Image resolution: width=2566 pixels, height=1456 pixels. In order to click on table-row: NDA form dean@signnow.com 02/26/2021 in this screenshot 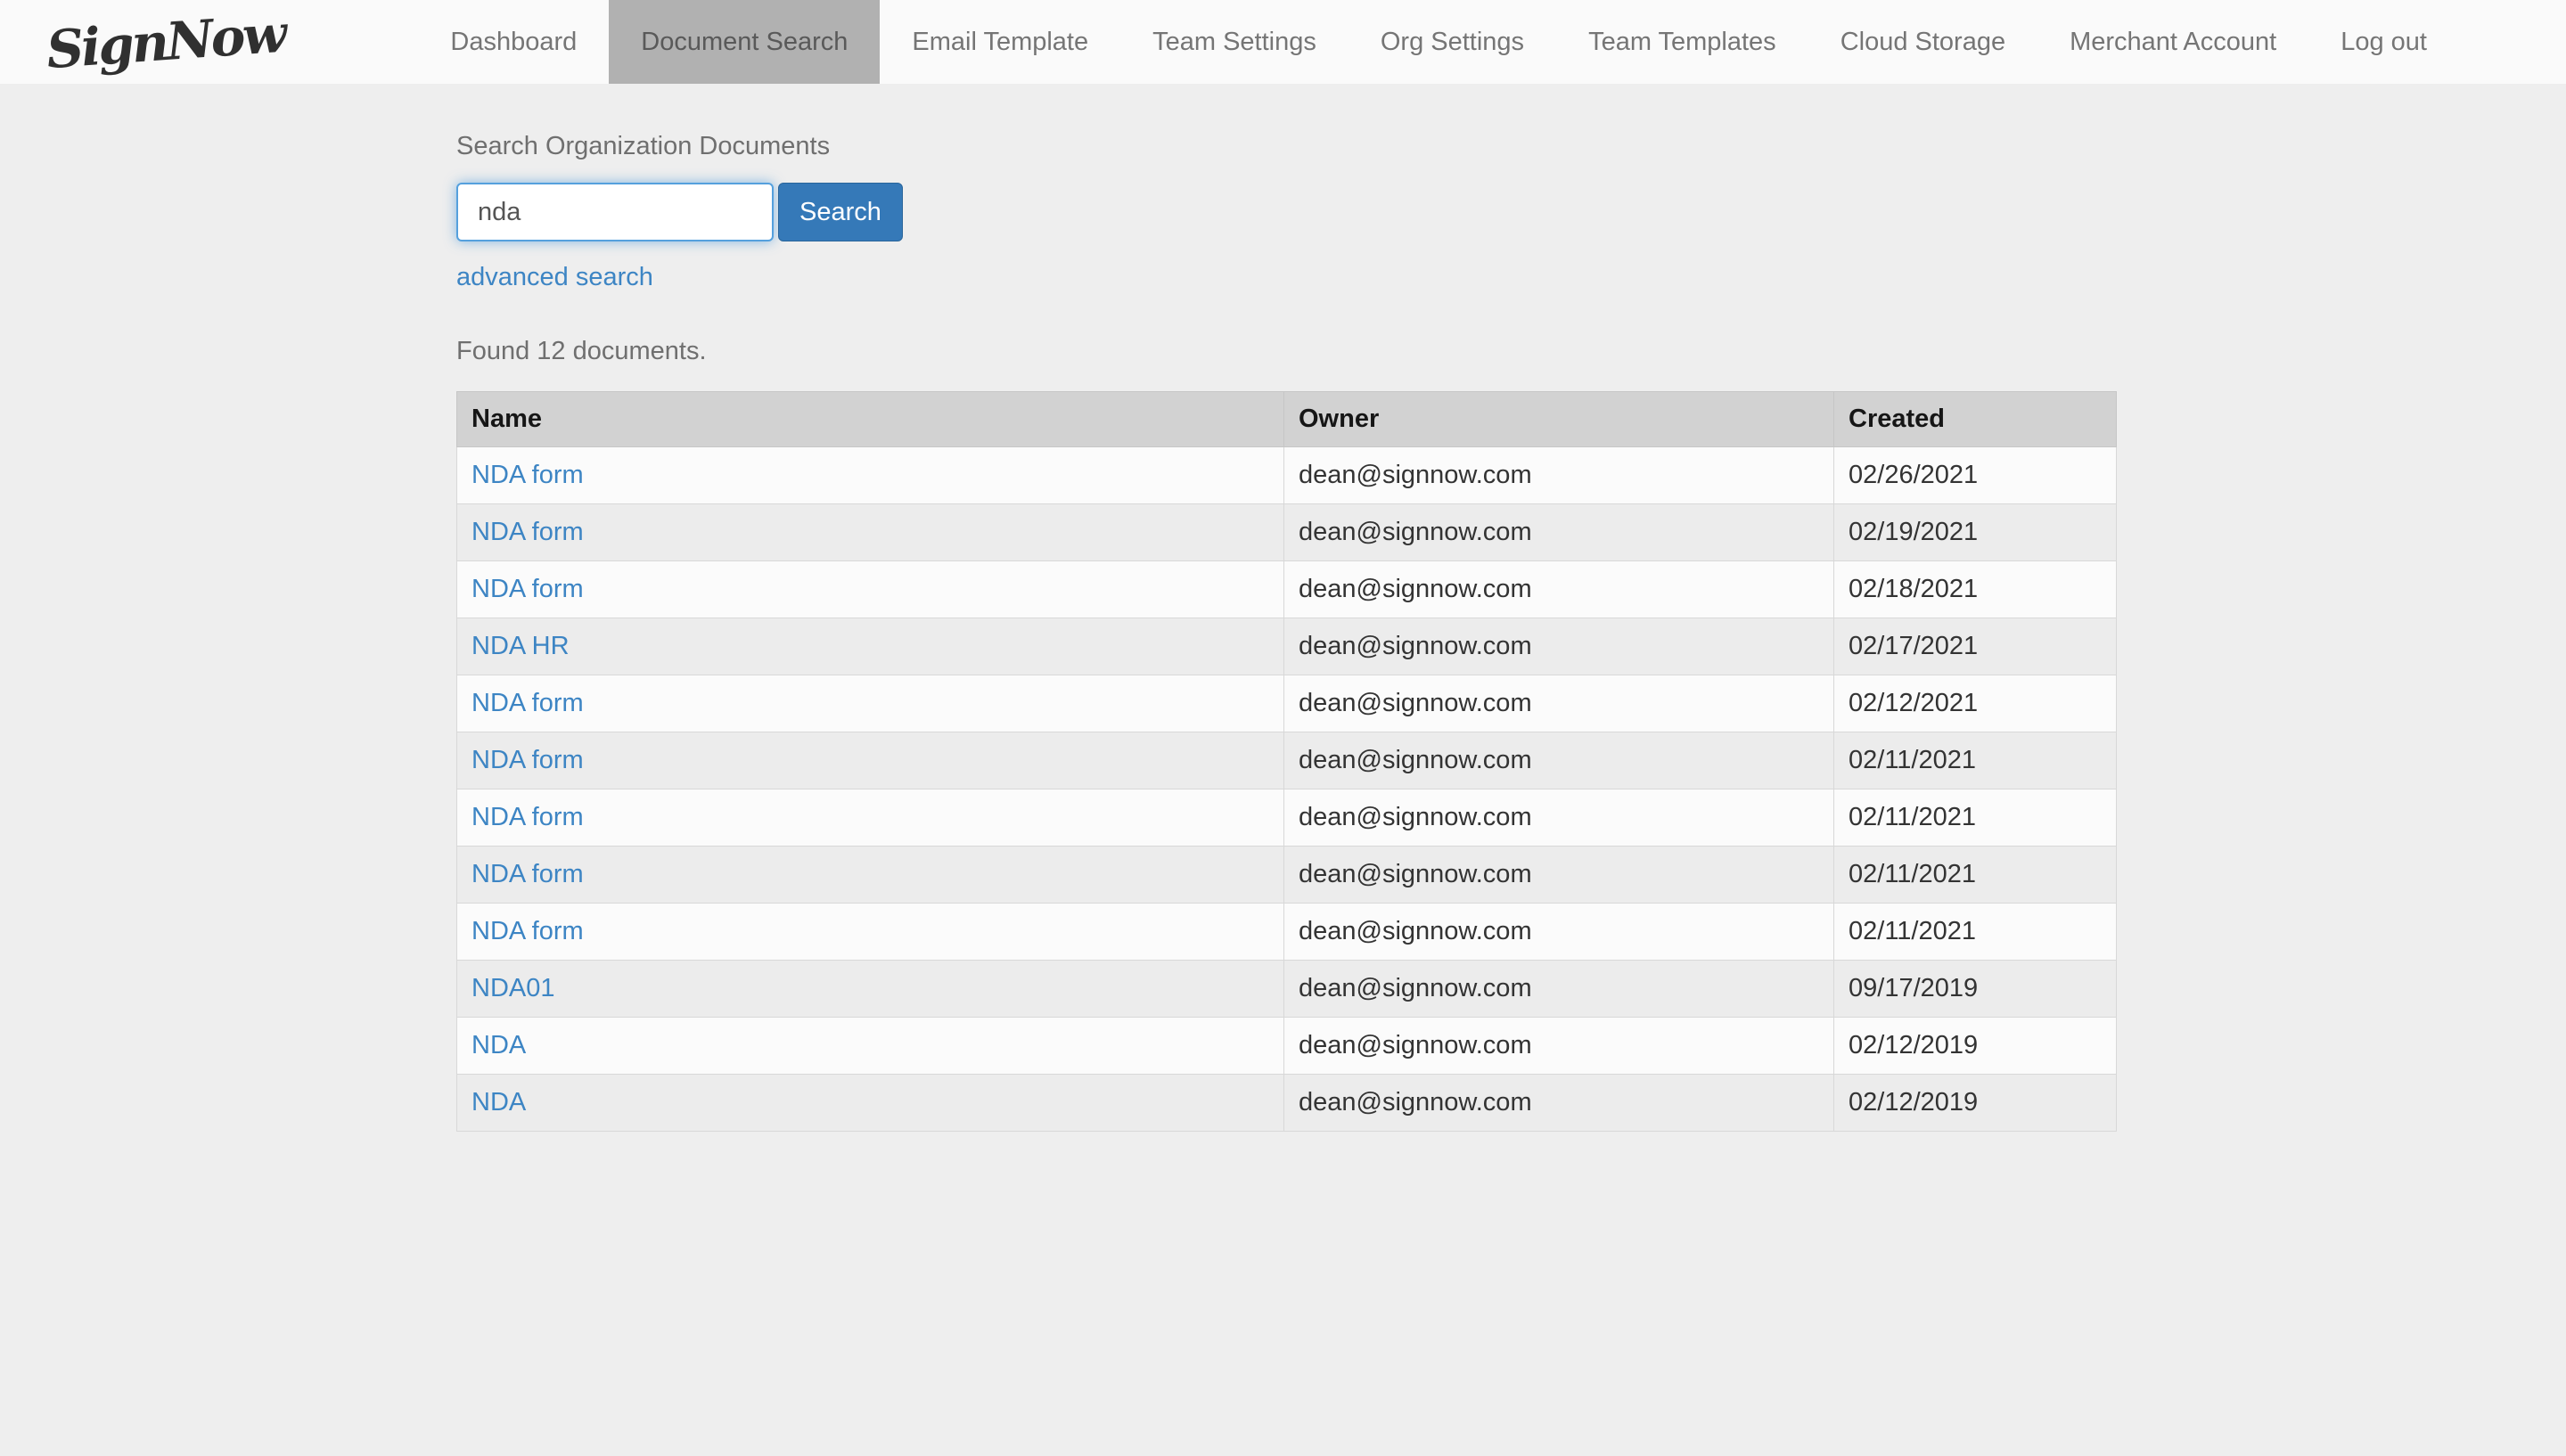, I will do `click(1287, 475)`.